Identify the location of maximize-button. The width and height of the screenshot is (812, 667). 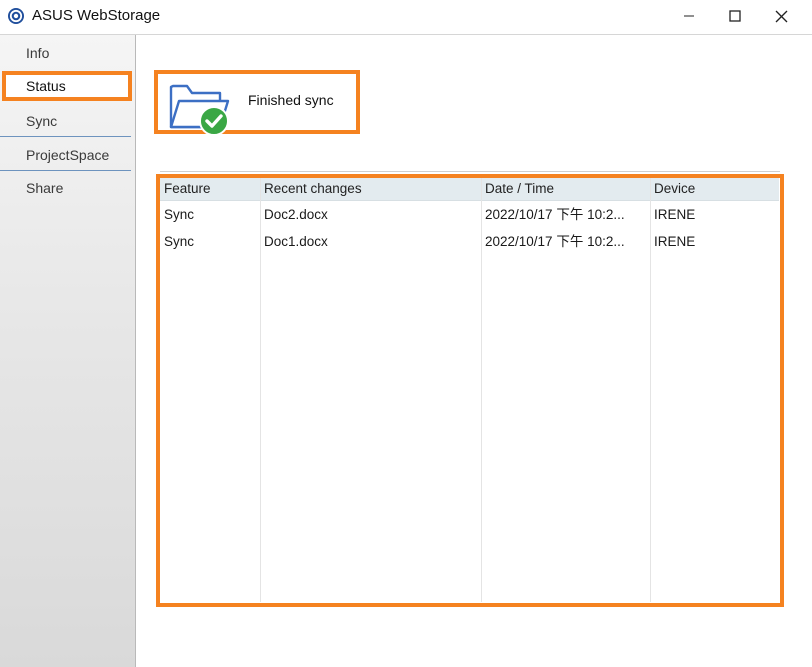
(735, 16).